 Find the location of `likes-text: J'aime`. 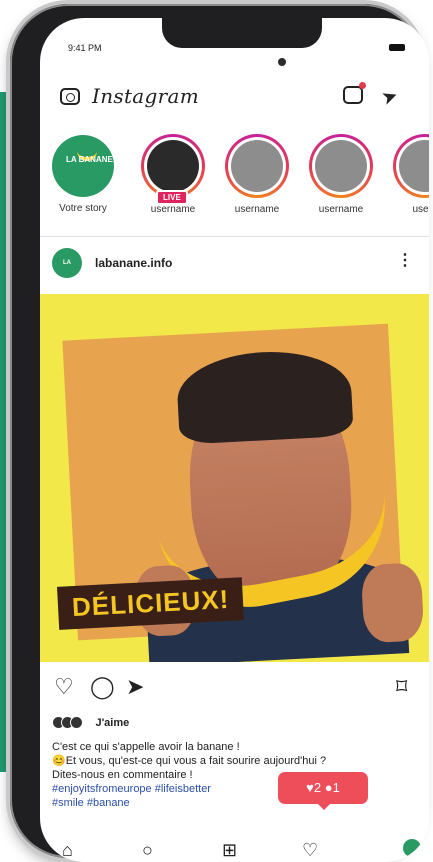

likes-text: J'aime is located at coordinates (112, 723).